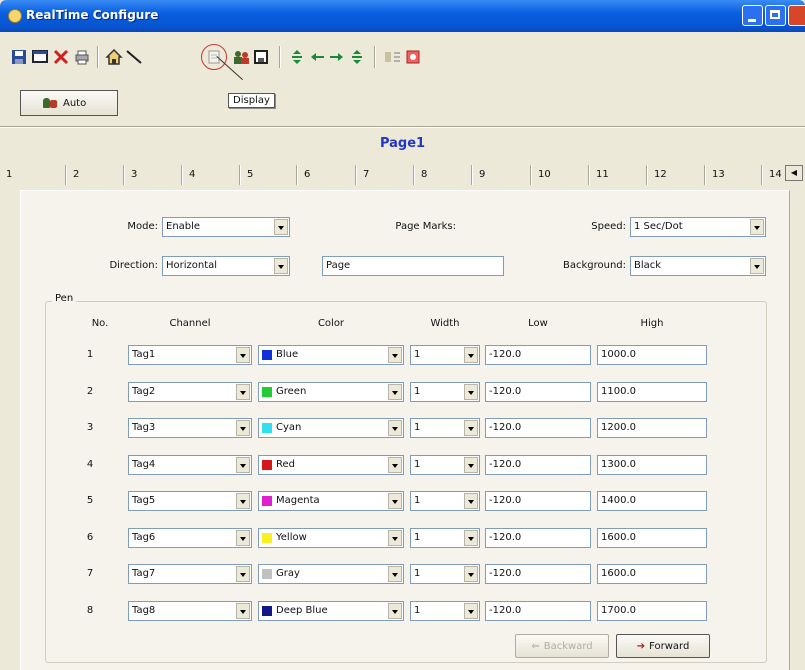 This screenshot has width=805, height=670. I want to click on forward-button: ➔ Forward, so click(663, 646).